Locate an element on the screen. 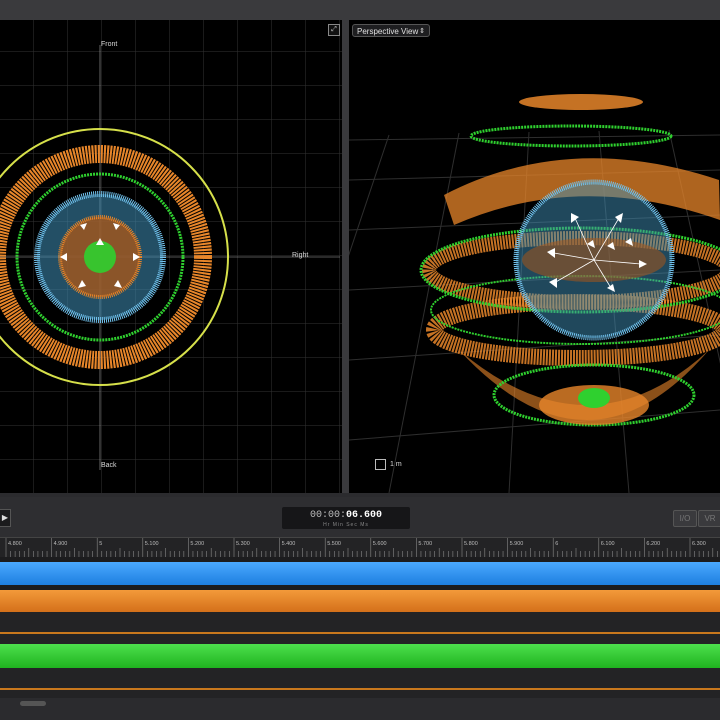  ruler-tick-label: 4.800 is located at coordinates (15, 544).